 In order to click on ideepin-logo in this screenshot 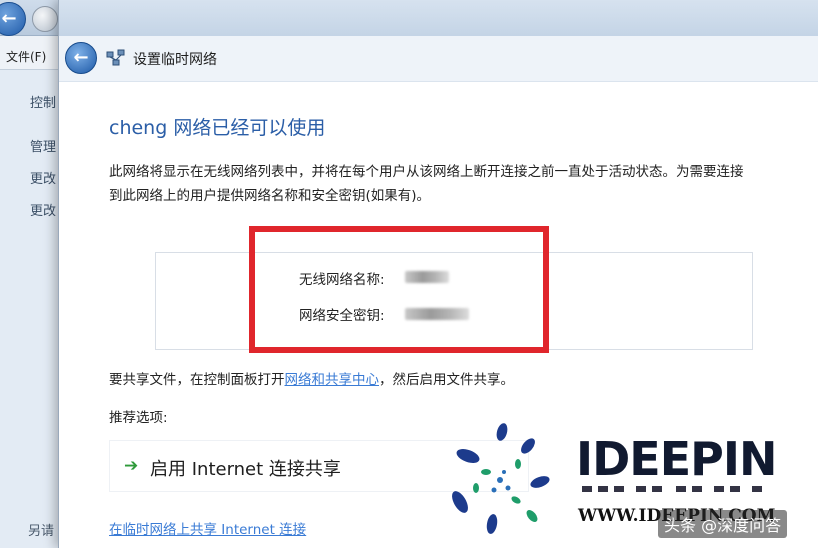, I will do `click(501, 478)`.